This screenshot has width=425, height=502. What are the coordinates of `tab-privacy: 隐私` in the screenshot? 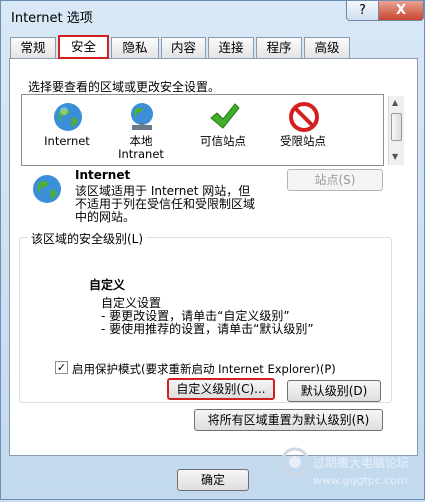 It's located at (135, 47).